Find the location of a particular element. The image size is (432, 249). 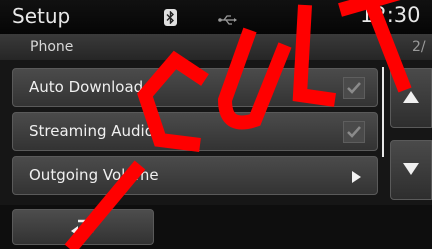

clock: 12:30 is located at coordinates (390, 15).